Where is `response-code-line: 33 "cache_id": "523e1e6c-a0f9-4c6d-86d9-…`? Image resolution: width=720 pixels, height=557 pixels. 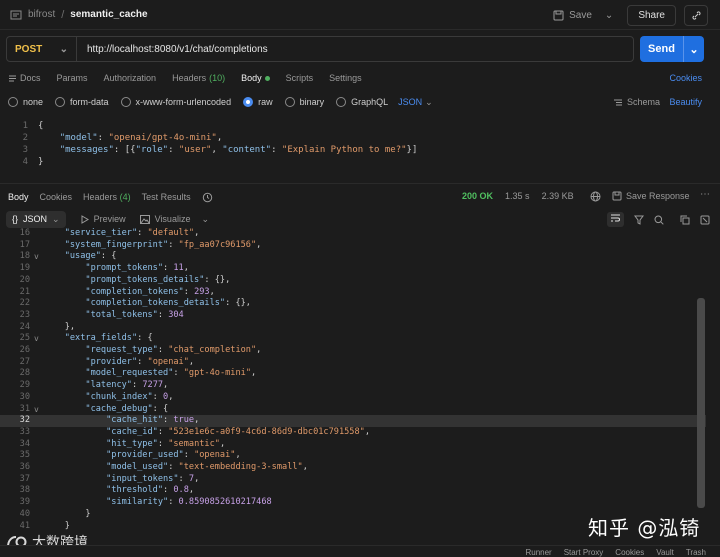 response-code-line: 33 "cache_id": "523e1e6c-a0f9-4c6d-86d9-… is located at coordinates (353, 433).